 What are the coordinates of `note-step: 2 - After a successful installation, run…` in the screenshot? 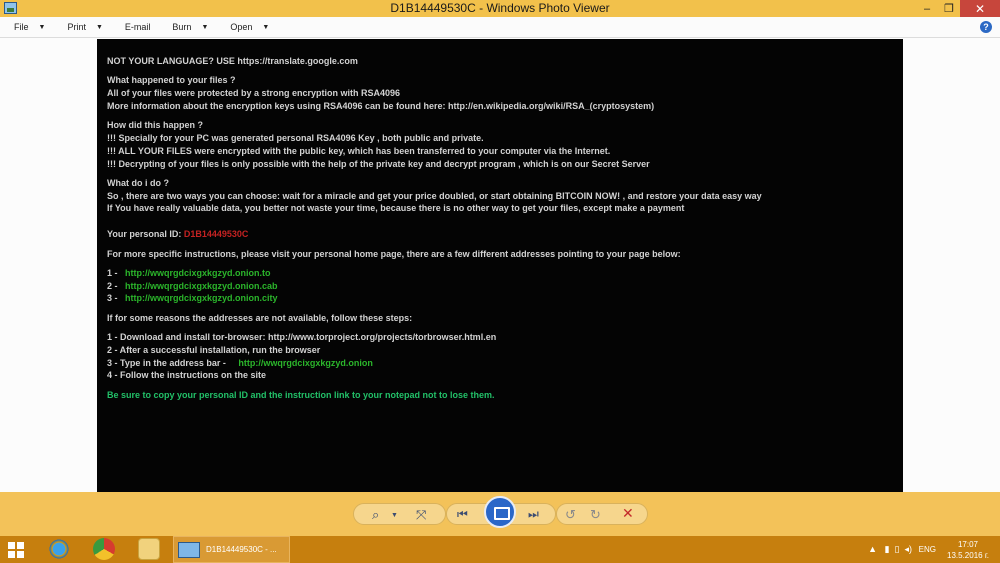 It's located at (214, 349).